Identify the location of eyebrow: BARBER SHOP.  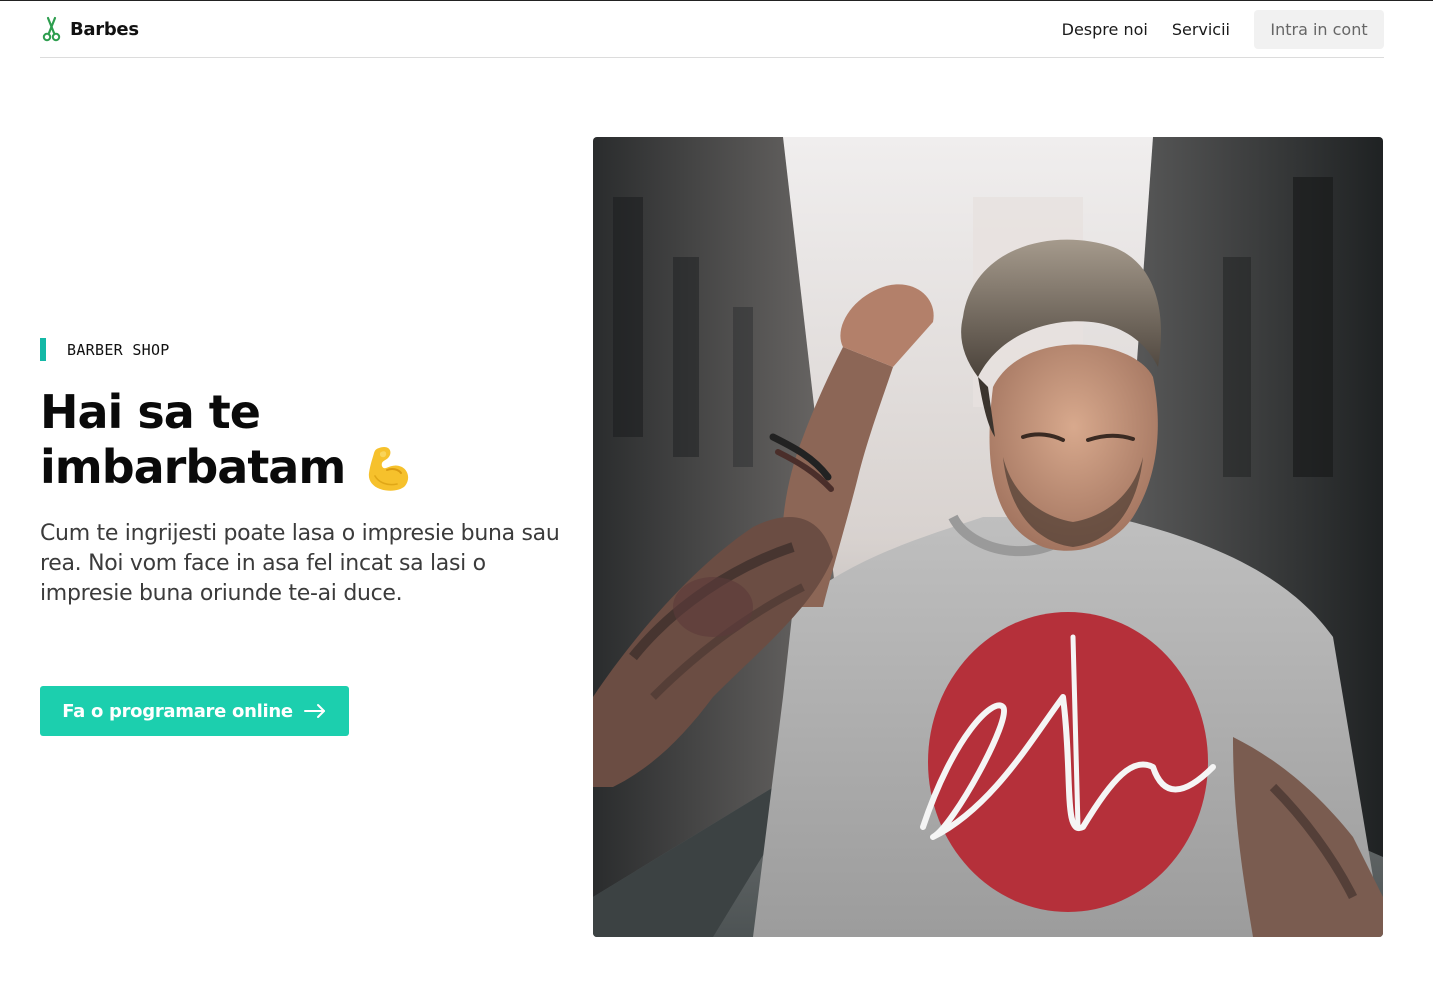
(305, 349).